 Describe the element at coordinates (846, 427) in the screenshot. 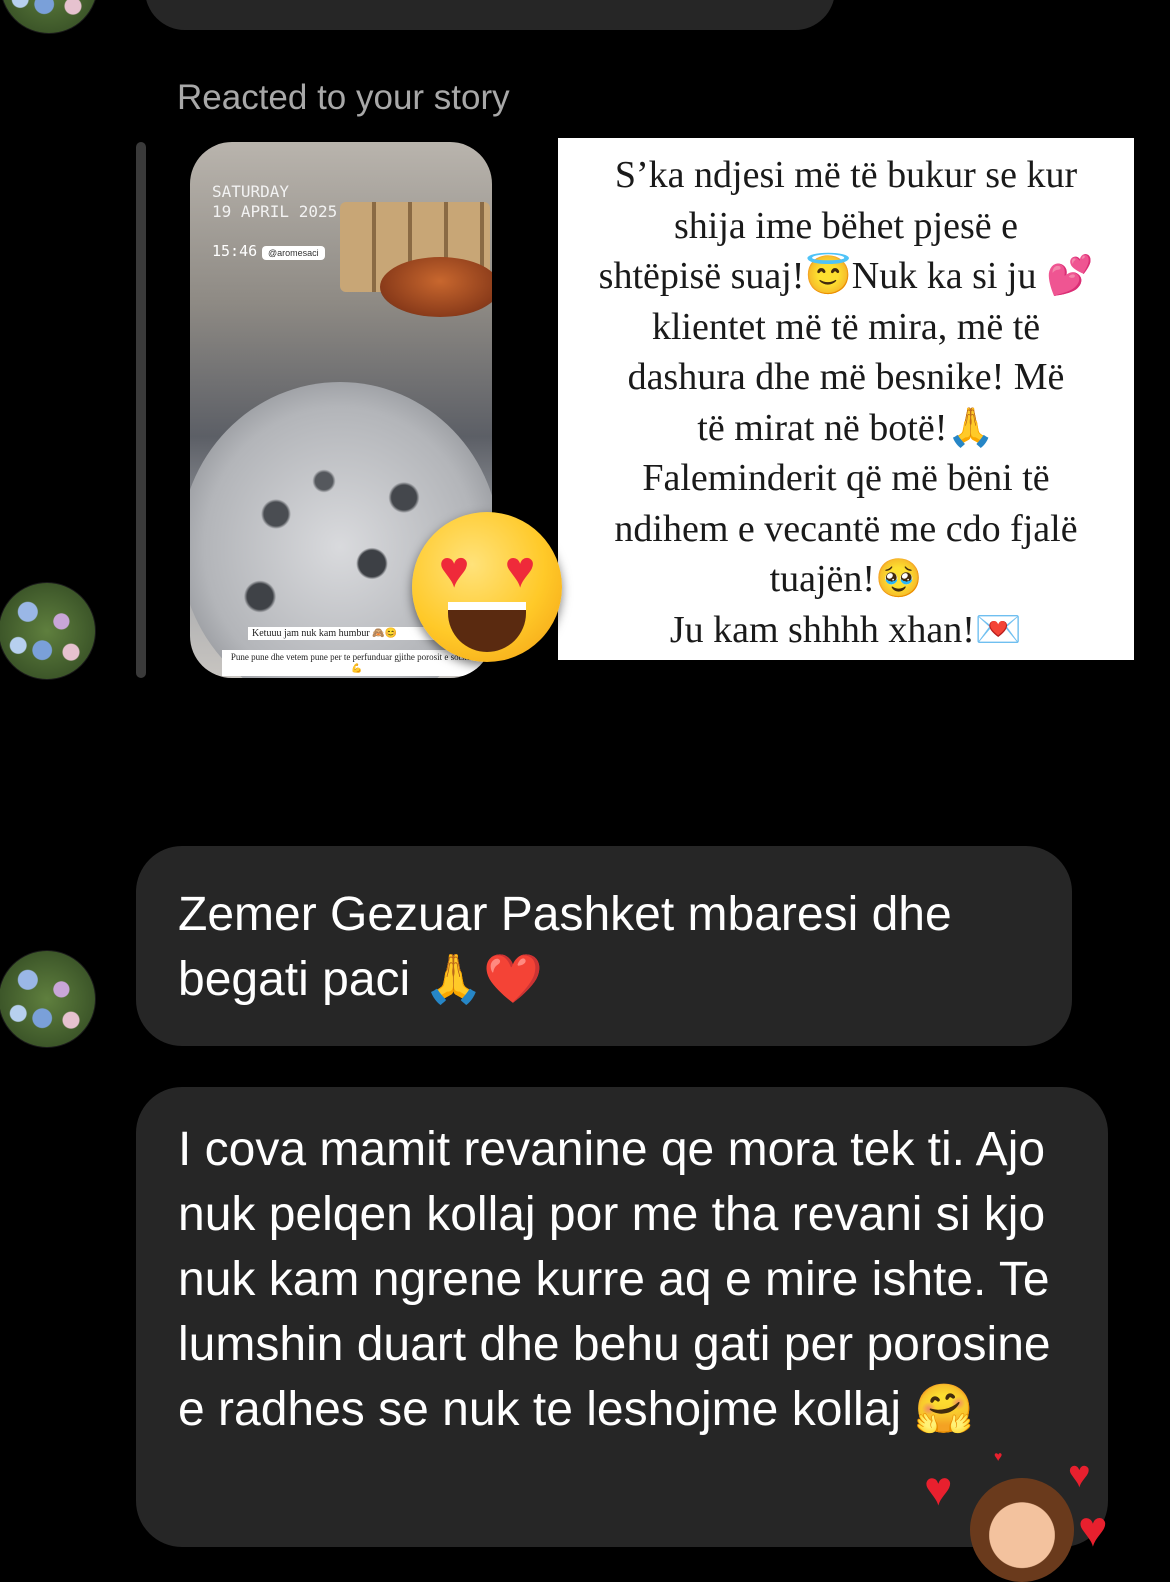

I see `story-card-line: të mirat në botë!🙏` at that location.